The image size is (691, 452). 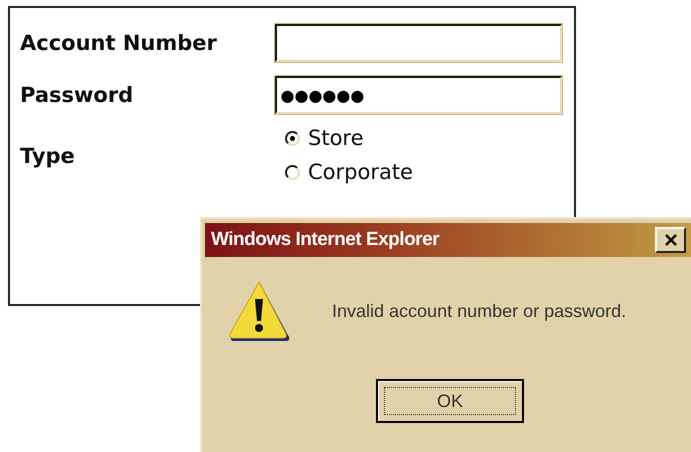 I want to click on field-label: Password, so click(x=77, y=95).